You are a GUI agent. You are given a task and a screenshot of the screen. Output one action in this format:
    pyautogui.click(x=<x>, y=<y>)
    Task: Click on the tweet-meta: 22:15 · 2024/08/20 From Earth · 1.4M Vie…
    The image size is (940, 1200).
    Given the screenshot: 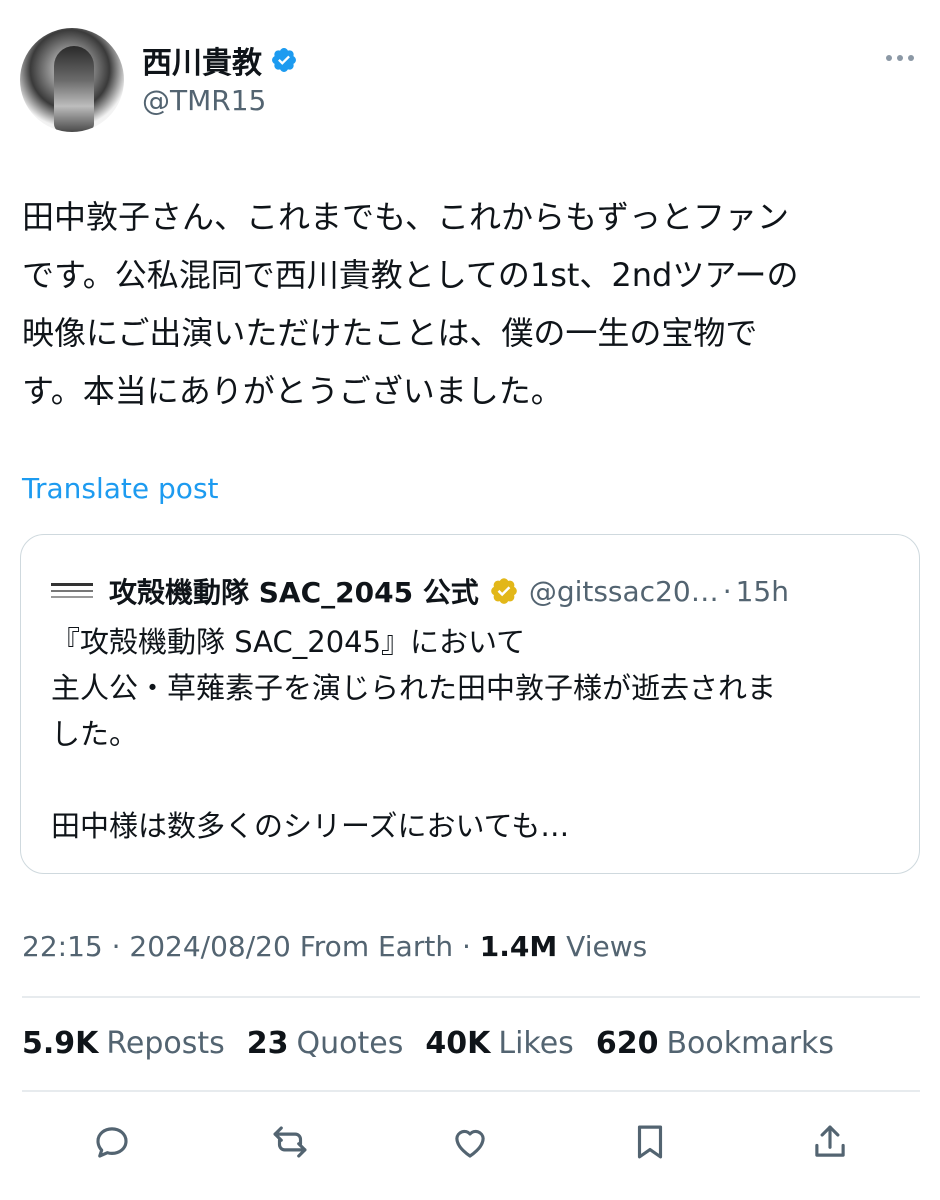 What is the action you would take?
    pyautogui.click(x=335, y=946)
    